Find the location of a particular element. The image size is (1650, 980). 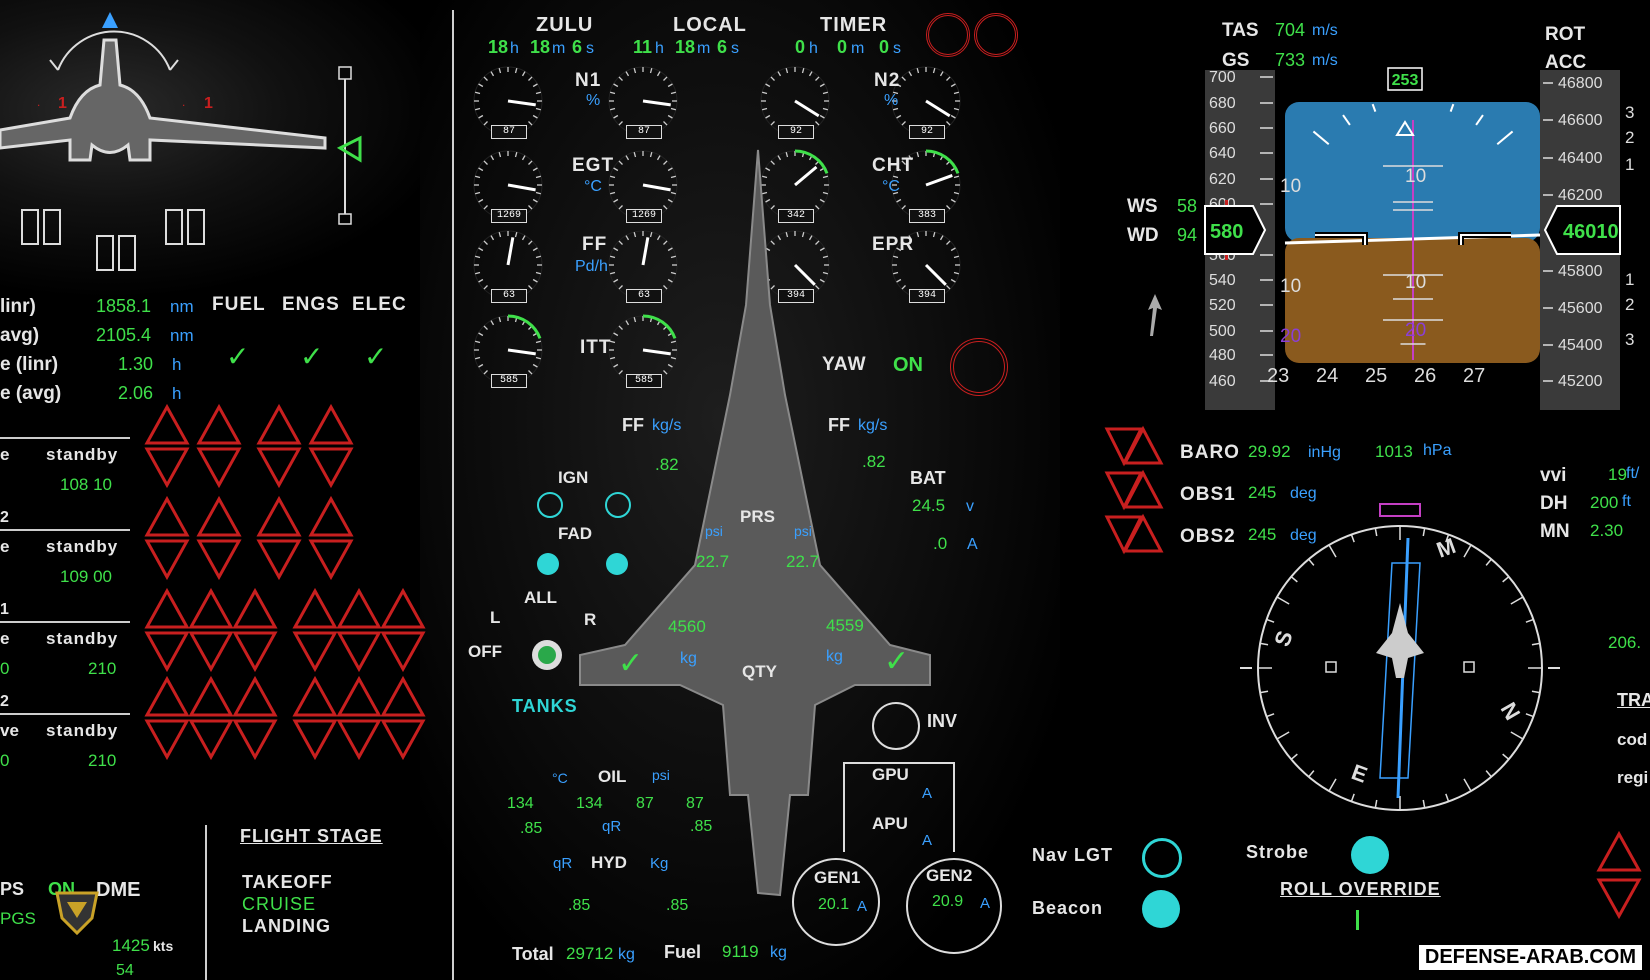

tab-elec: ELEC is located at coordinates (379, 305).